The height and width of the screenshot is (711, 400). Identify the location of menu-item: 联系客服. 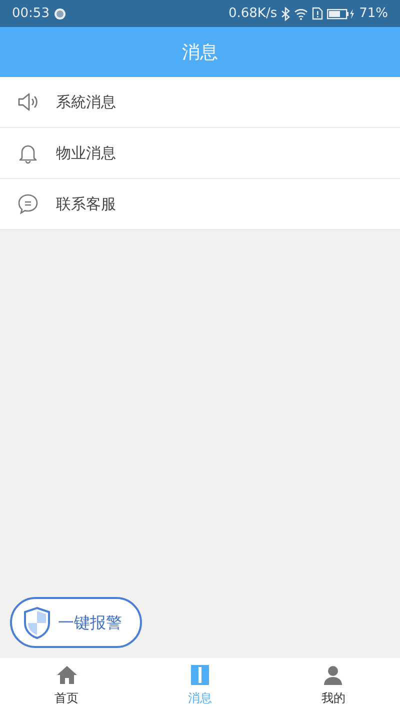
(200, 204).